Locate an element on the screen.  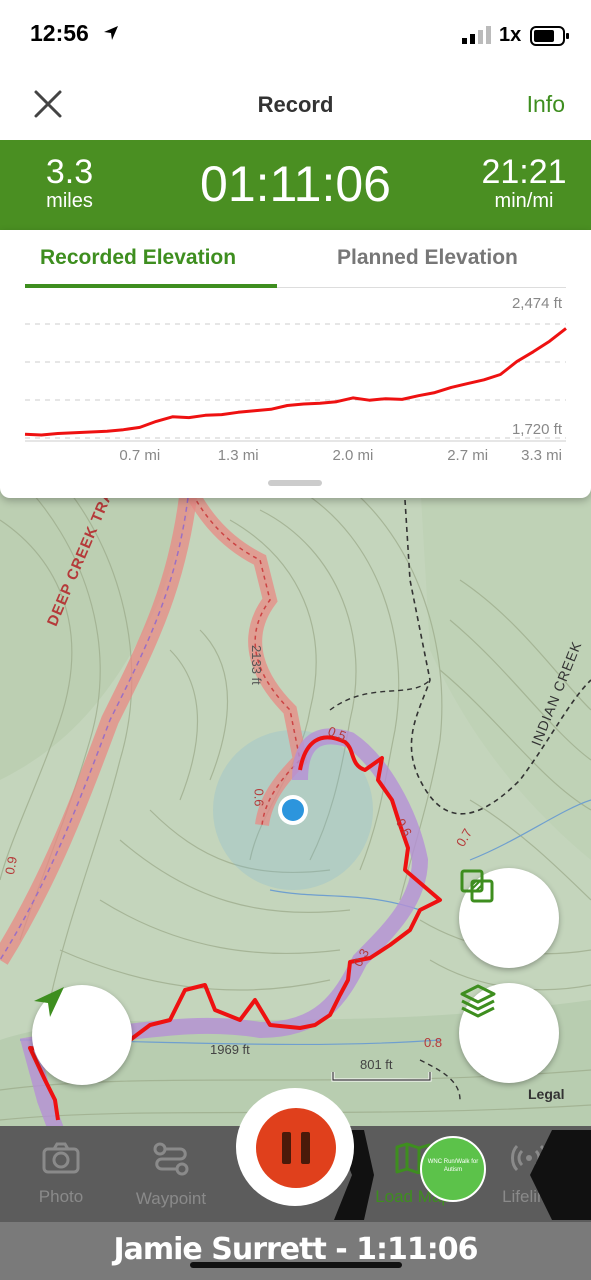
y-max-label: 2,474 ft is located at coordinates (537, 303).